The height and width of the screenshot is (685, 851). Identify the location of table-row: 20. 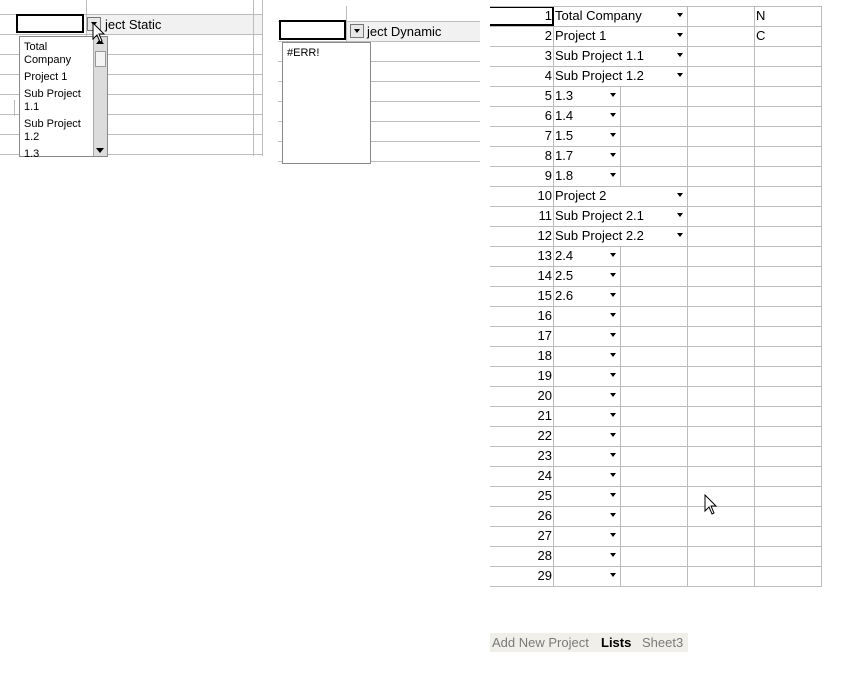
(655, 396).